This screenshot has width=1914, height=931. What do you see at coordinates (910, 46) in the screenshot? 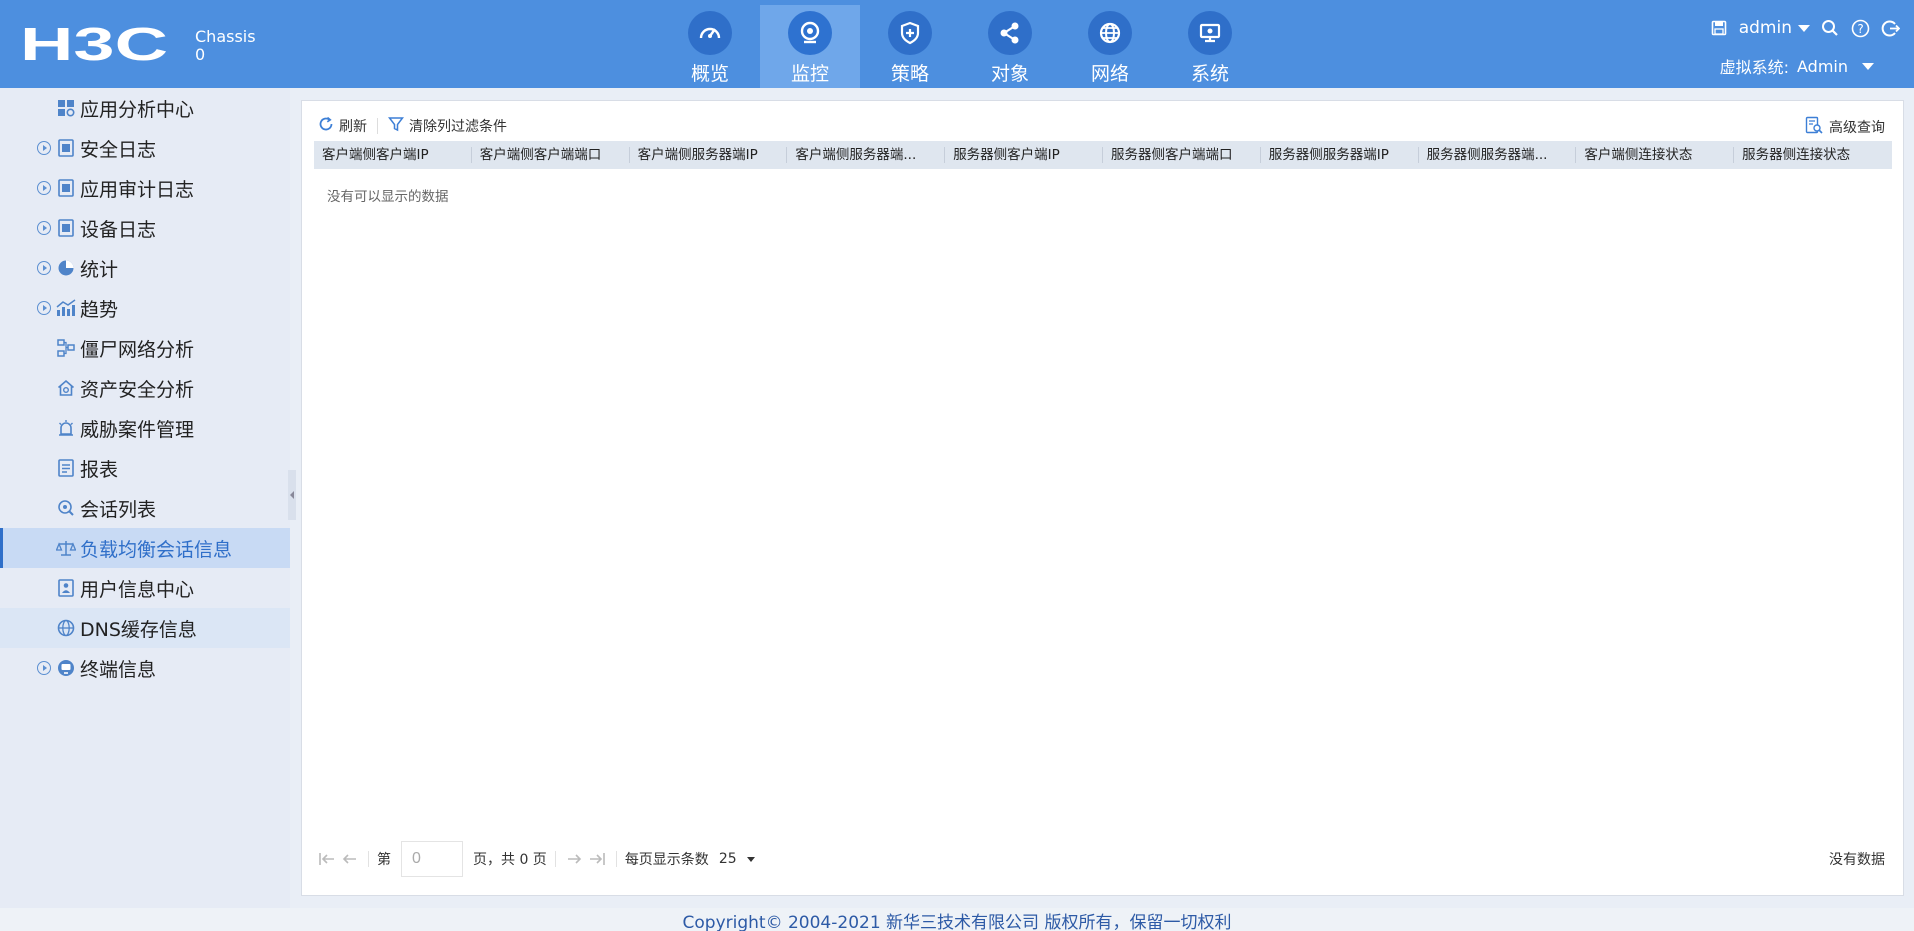
I see `nav-policy: 策略` at bounding box center [910, 46].